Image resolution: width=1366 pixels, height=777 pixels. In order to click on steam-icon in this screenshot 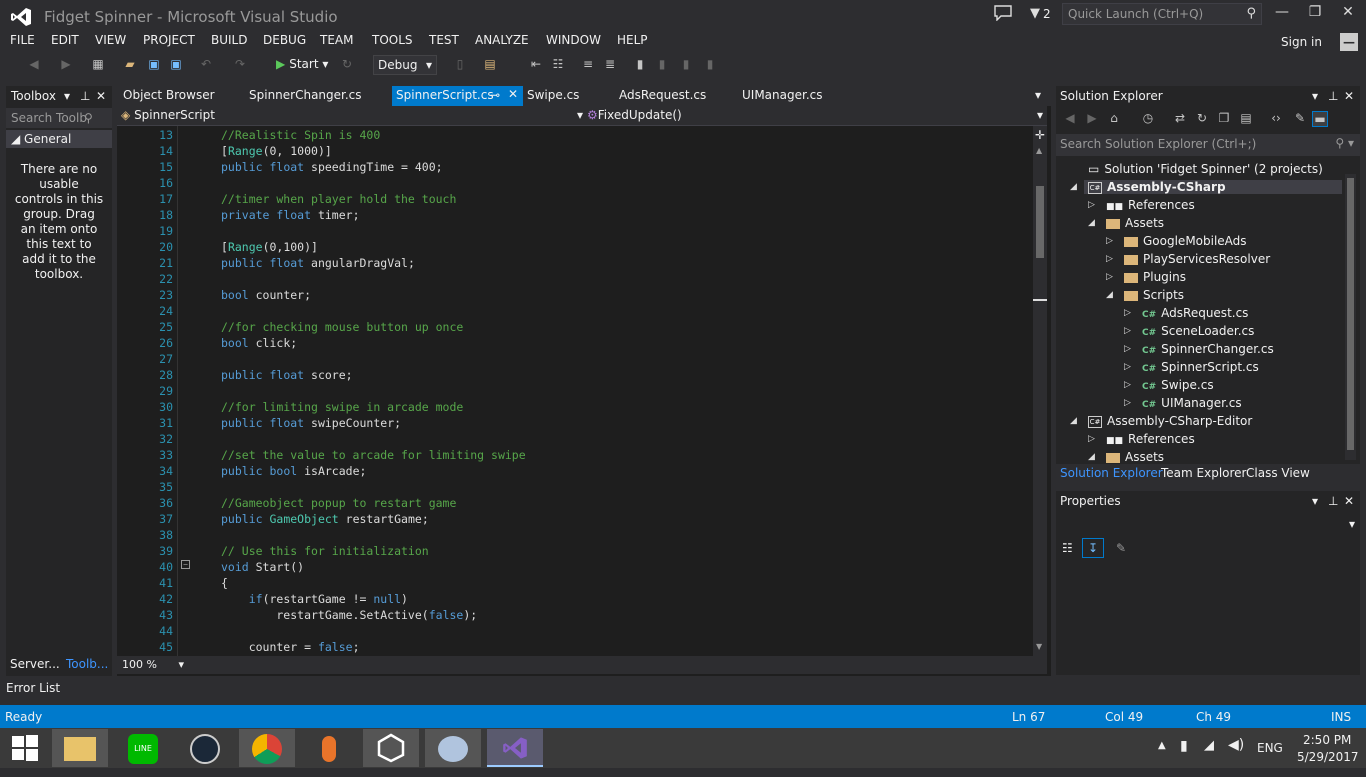, I will do `click(205, 748)`.